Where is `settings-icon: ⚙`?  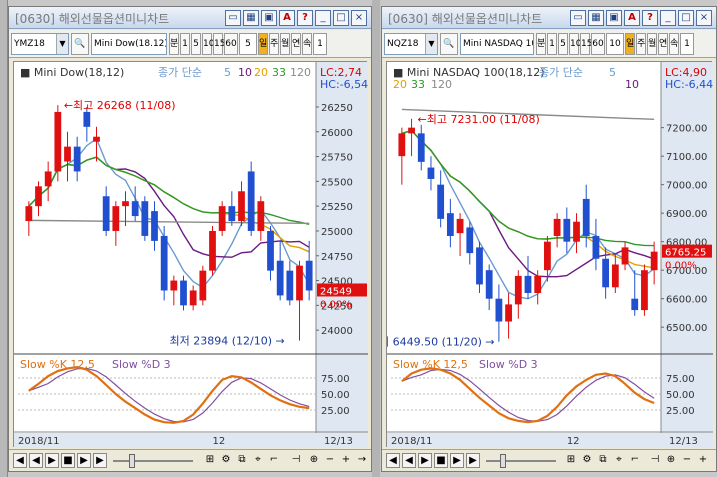
settings-icon: ⚙ is located at coordinates (226, 460).